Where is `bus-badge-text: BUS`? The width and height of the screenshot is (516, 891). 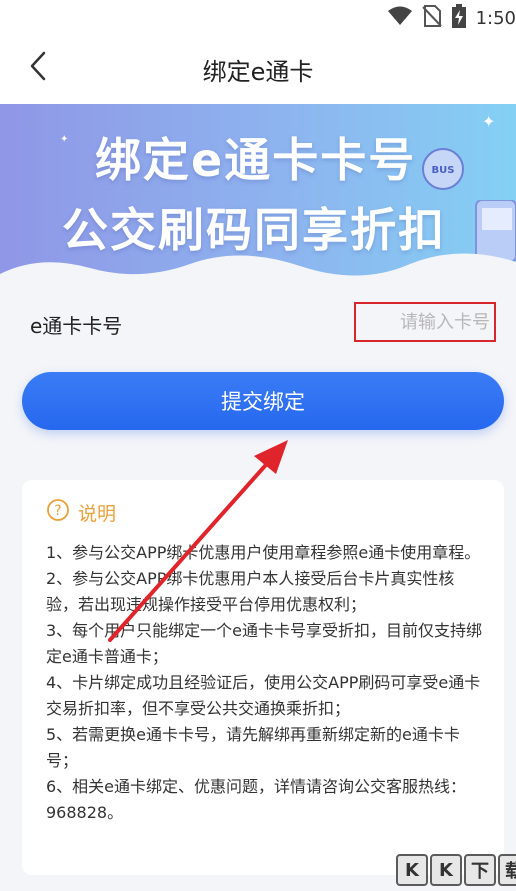
bus-badge-text: BUS is located at coordinates (443, 170).